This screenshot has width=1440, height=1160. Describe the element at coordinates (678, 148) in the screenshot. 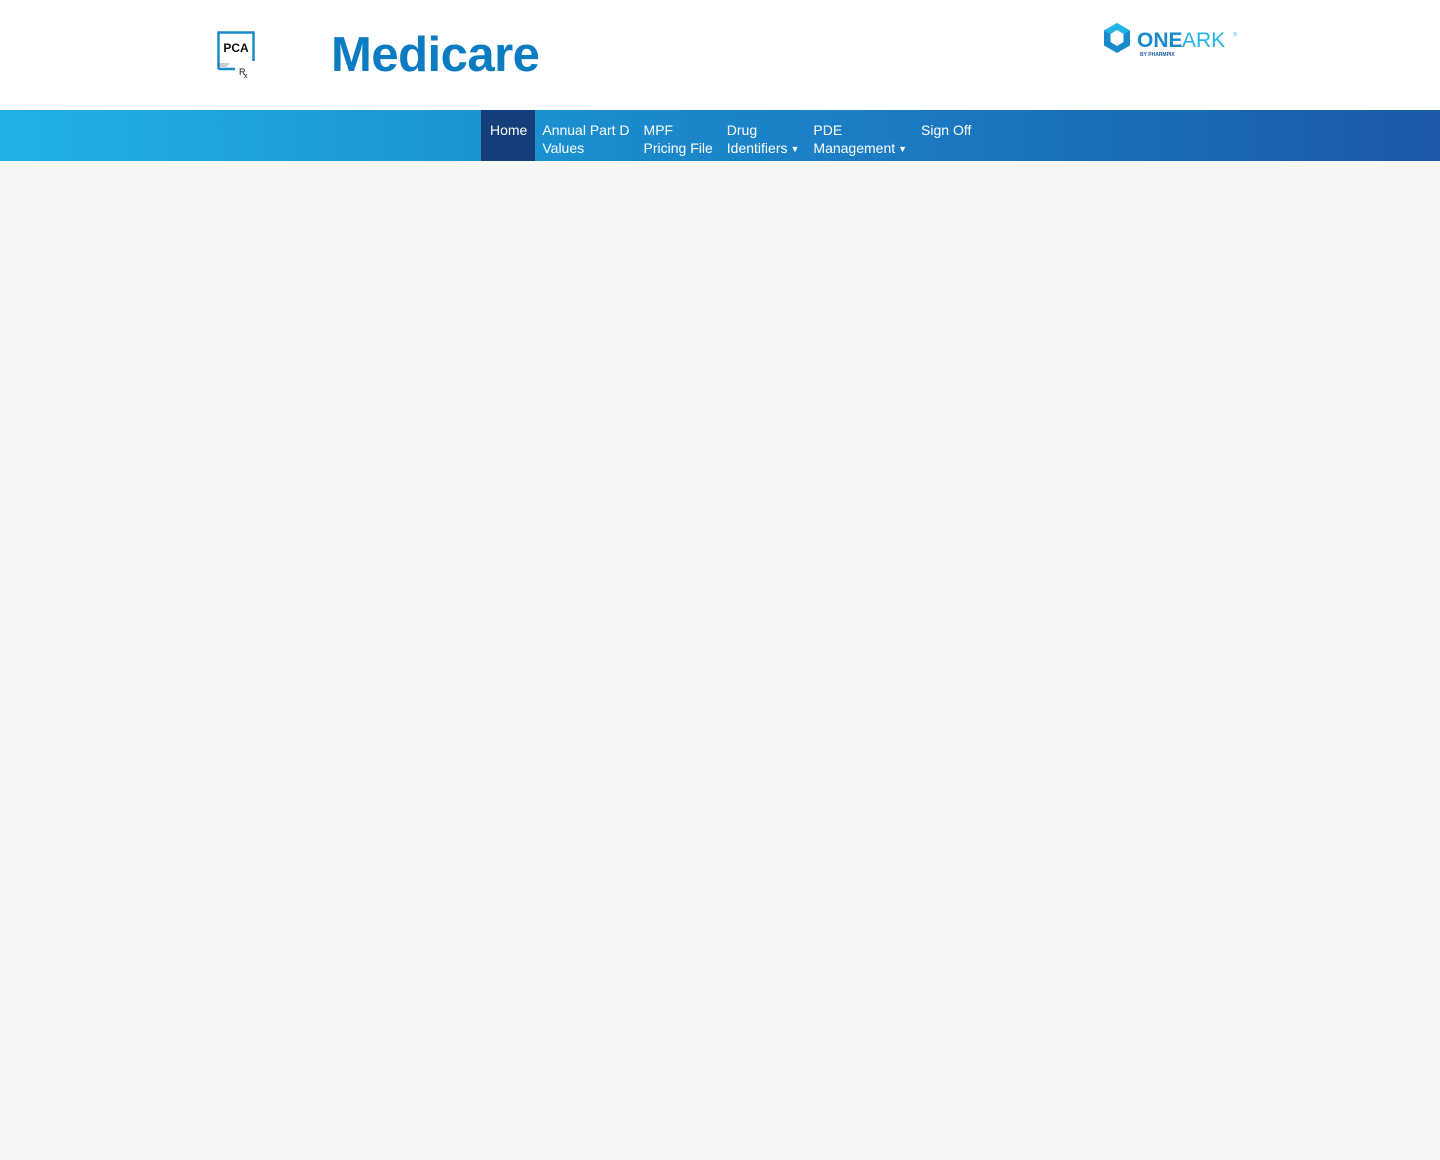

I see `nav-item-label-line2: Pricing File` at that location.